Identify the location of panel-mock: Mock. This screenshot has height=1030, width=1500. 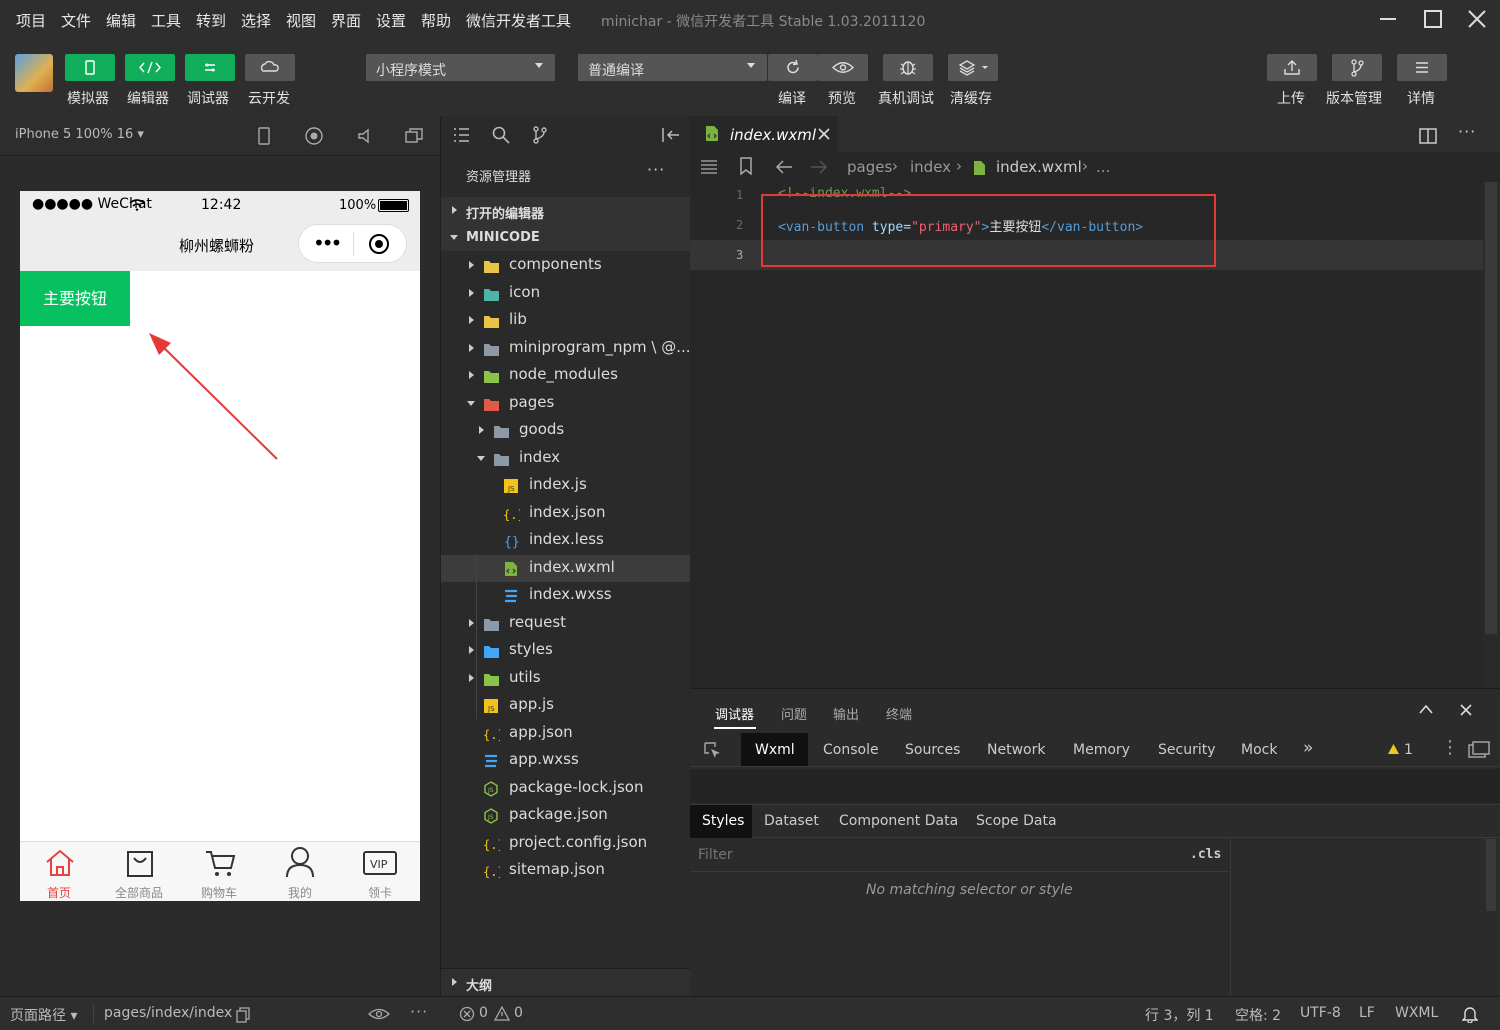
(1259, 750).